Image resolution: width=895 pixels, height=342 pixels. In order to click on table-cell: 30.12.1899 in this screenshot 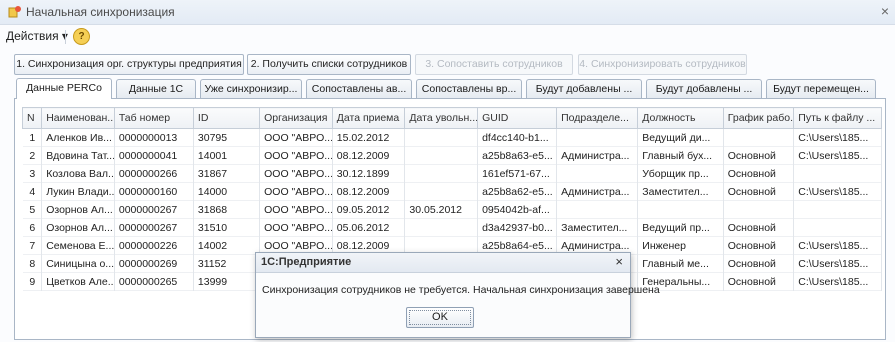, I will do `click(369, 173)`.